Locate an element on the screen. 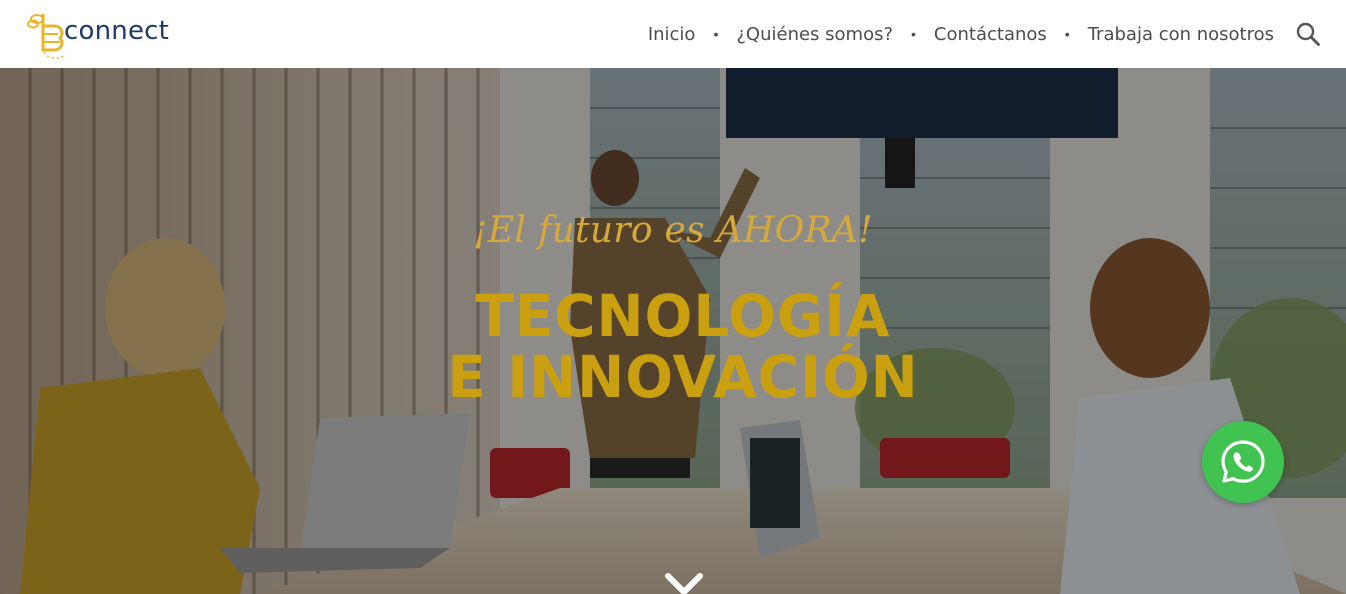  search-icon is located at coordinates (1308, 34).